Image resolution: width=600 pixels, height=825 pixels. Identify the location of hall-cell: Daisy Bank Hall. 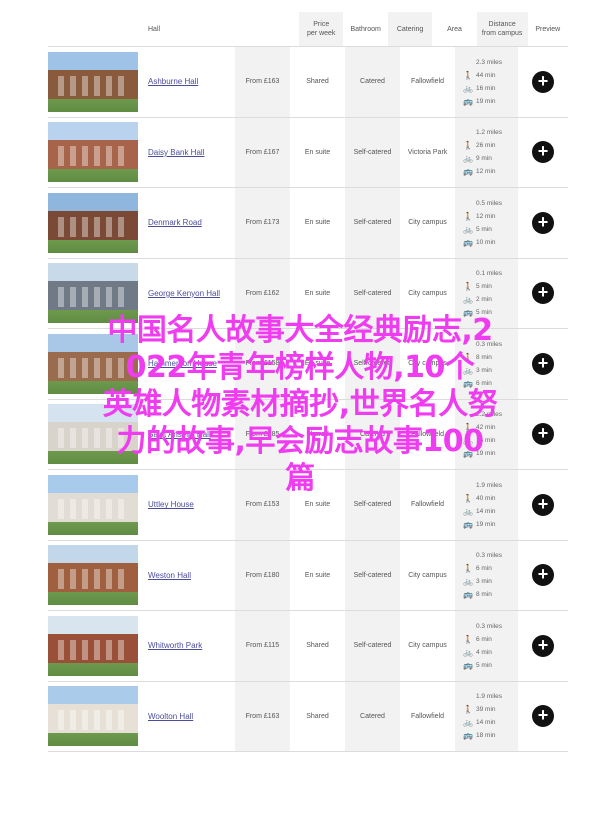
(187, 153).